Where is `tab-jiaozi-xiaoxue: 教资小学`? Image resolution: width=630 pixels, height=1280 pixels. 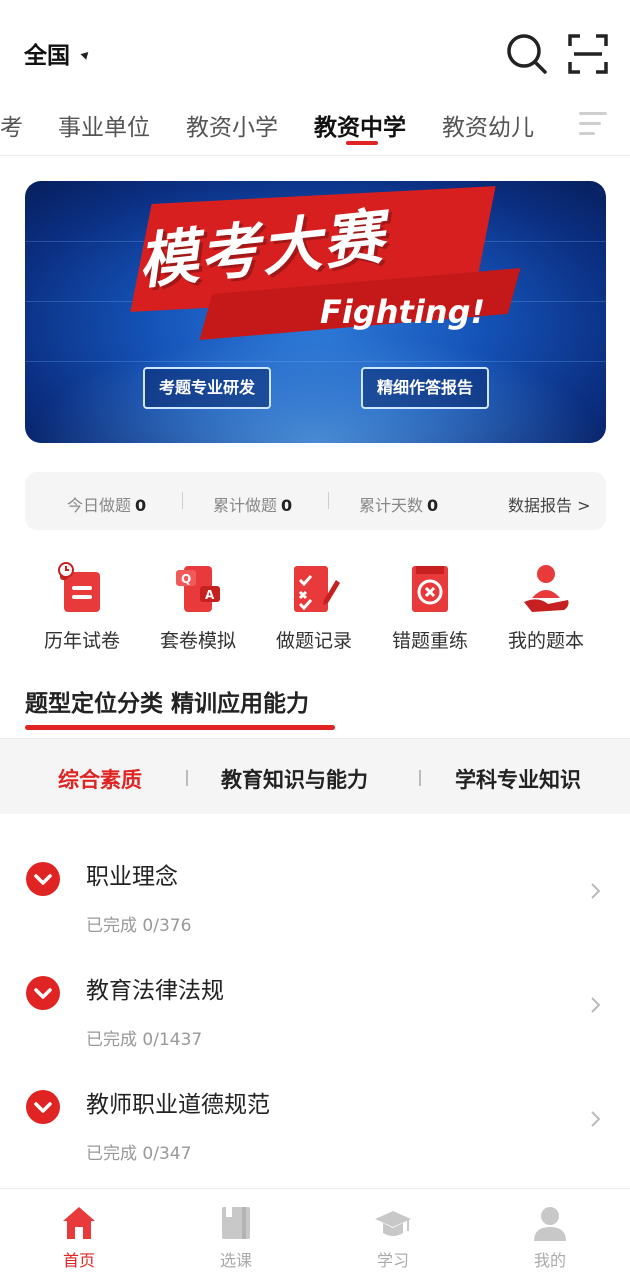 tab-jiaozi-xiaoxue: 教资小学 is located at coordinates (232, 125).